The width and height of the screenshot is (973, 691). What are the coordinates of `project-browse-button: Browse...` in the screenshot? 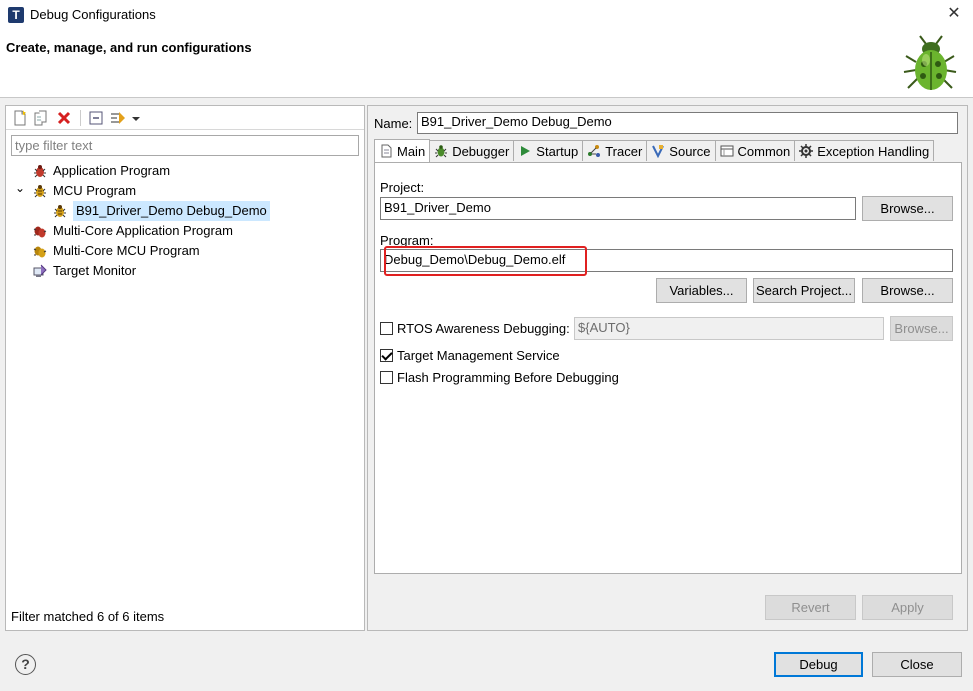 It's located at (907, 208).